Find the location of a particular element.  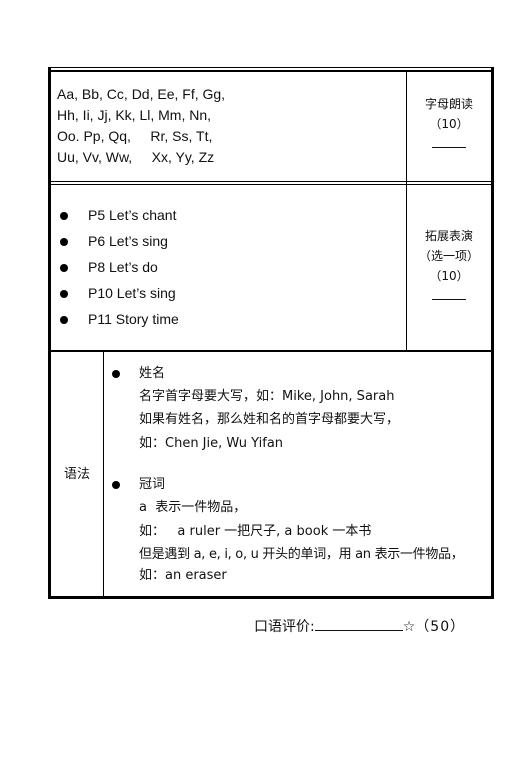

grammar-line: a 表示一件物品， is located at coordinates (193, 507).